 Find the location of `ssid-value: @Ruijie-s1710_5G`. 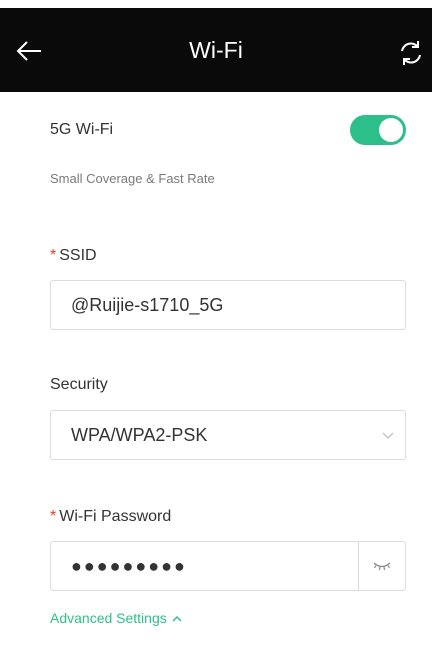

ssid-value: @Ruijie-s1710_5G is located at coordinates (147, 305).